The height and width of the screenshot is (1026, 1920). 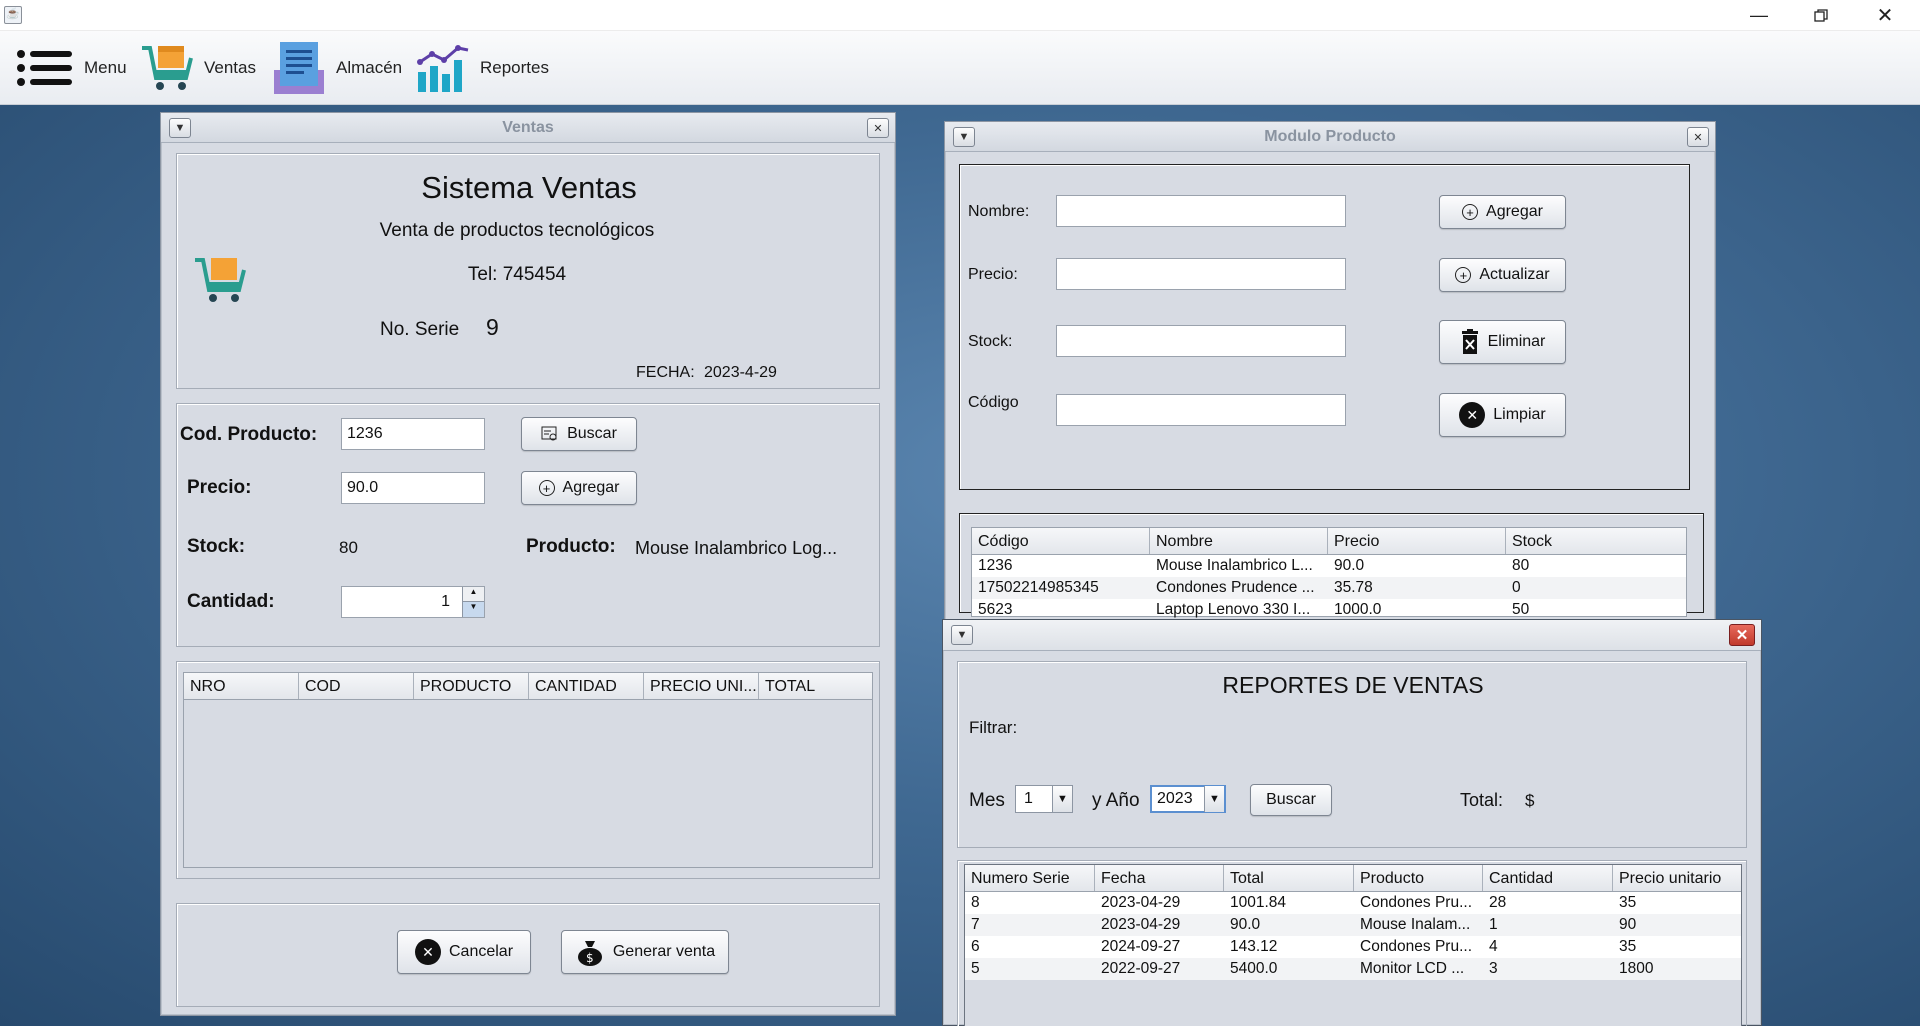 I want to click on spinner-up-button: ▲, so click(x=473, y=594).